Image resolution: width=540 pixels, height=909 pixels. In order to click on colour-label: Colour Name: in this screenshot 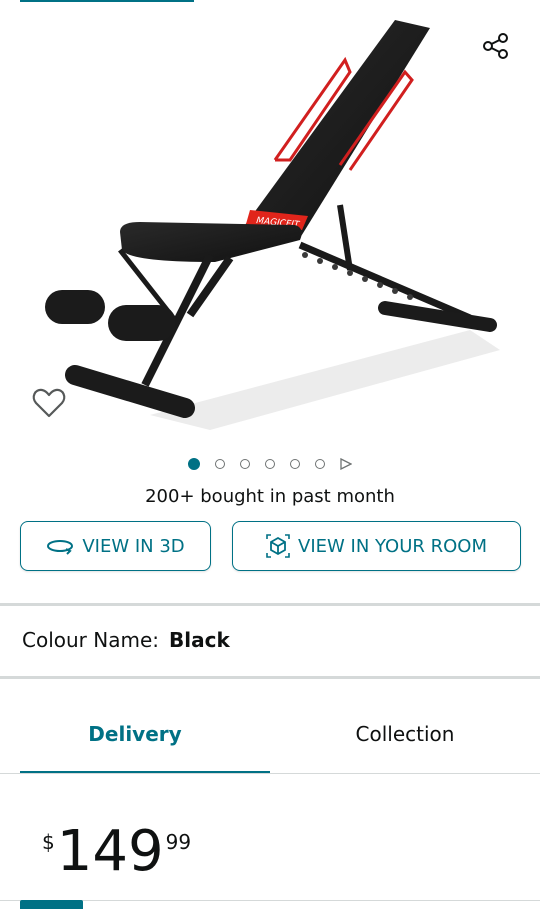, I will do `click(90, 640)`.